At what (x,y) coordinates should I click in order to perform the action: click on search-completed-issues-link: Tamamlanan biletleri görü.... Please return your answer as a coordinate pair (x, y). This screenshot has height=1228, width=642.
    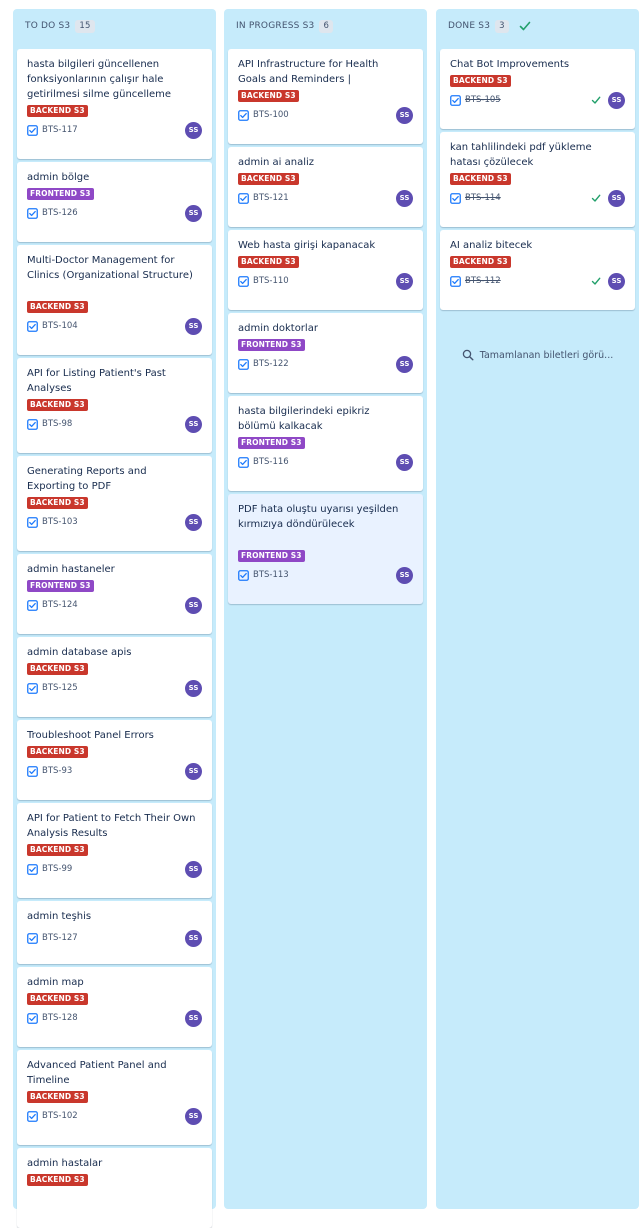
    Looking at the image, I should click on (537, 355).